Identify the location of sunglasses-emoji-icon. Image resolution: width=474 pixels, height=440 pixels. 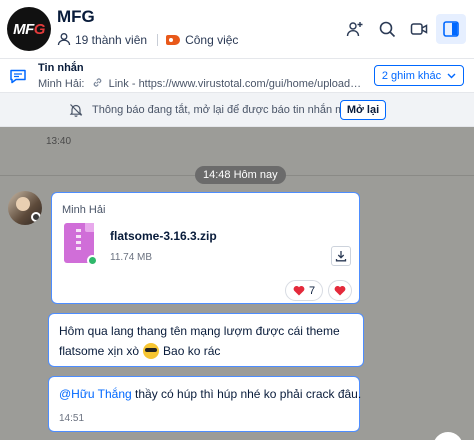
(151, 351).